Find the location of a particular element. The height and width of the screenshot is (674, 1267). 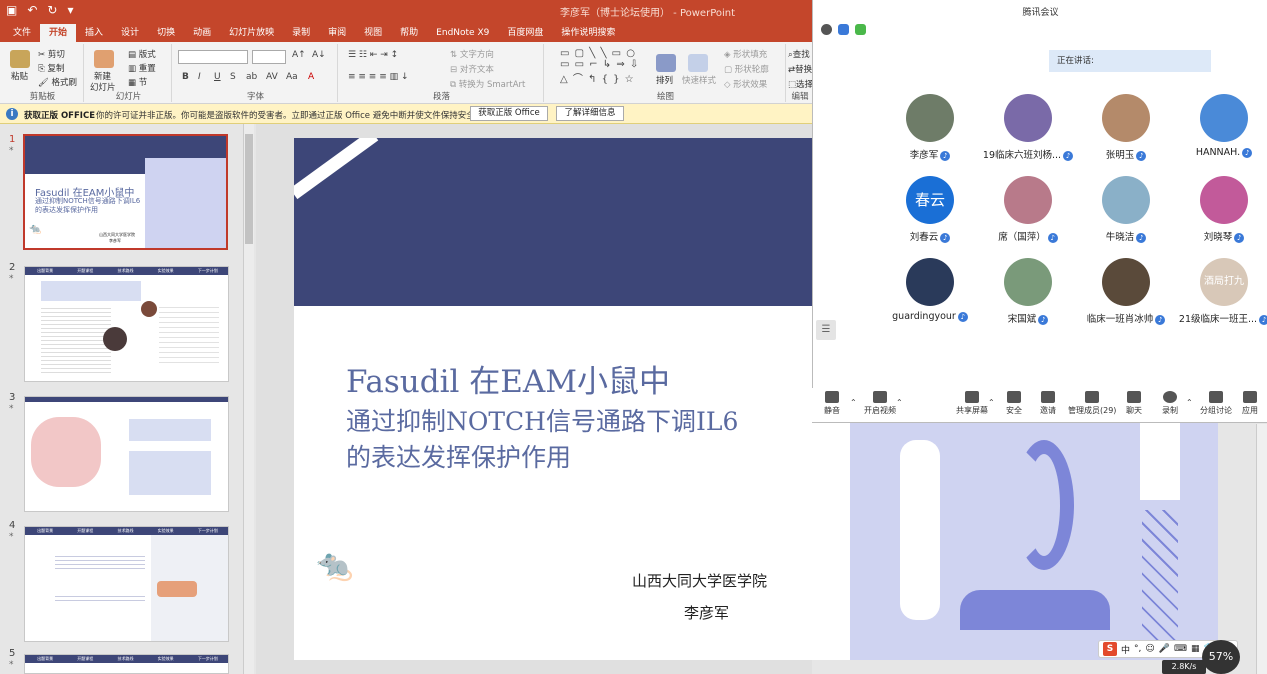

shield-icon is located at coordinates (843, 29).